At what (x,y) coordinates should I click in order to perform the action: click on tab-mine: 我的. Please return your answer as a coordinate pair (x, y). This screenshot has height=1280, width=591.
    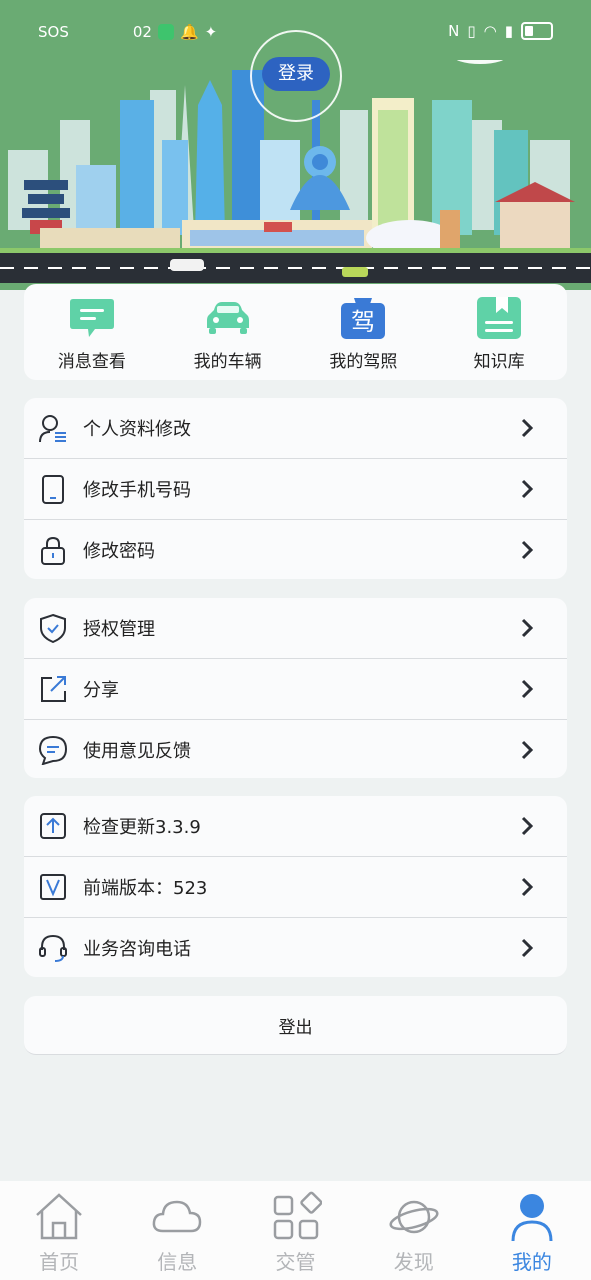
    Looking at the image, I should click on (532, 1230).